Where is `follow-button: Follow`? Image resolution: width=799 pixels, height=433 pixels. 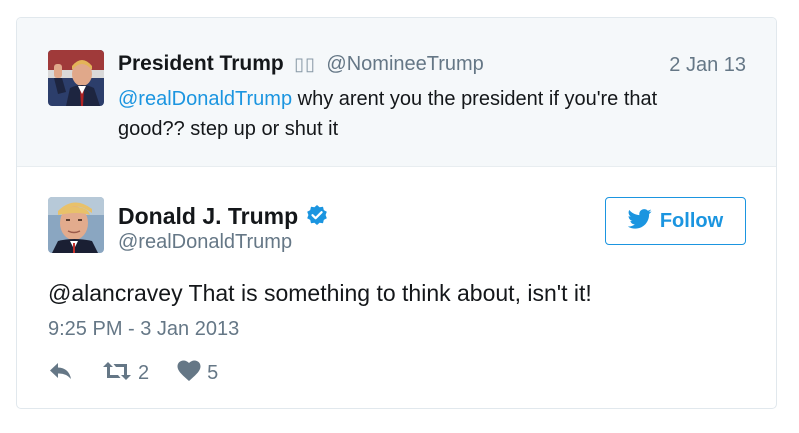
follow-button: Follow is located at coordinates (675, 221).